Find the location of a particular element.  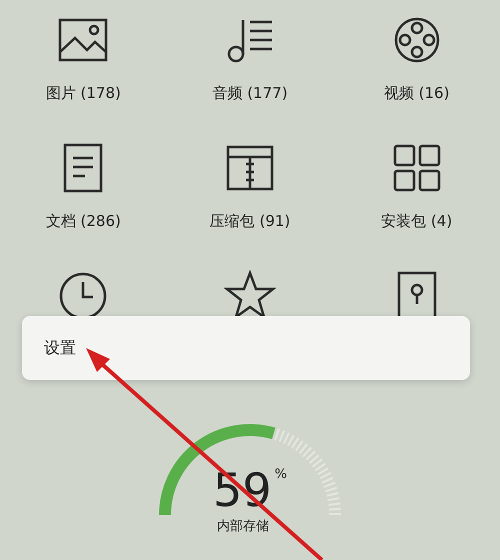

category-label: 文档 (286) is located at coordinates (83, 221).